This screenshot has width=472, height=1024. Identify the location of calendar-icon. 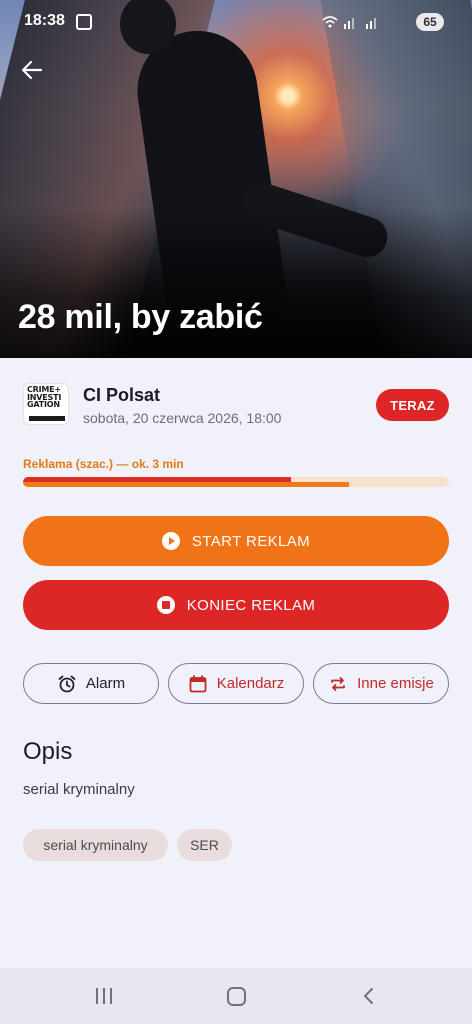
(198, 683).